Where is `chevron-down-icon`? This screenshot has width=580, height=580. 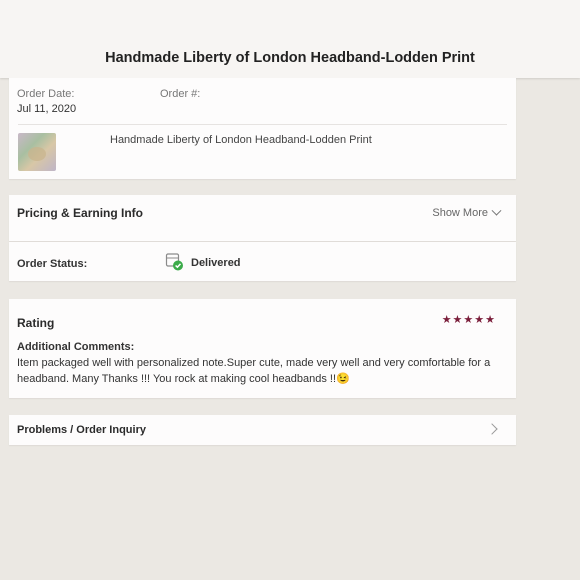 chevron-down-icon is located at coordinates (496, 210).